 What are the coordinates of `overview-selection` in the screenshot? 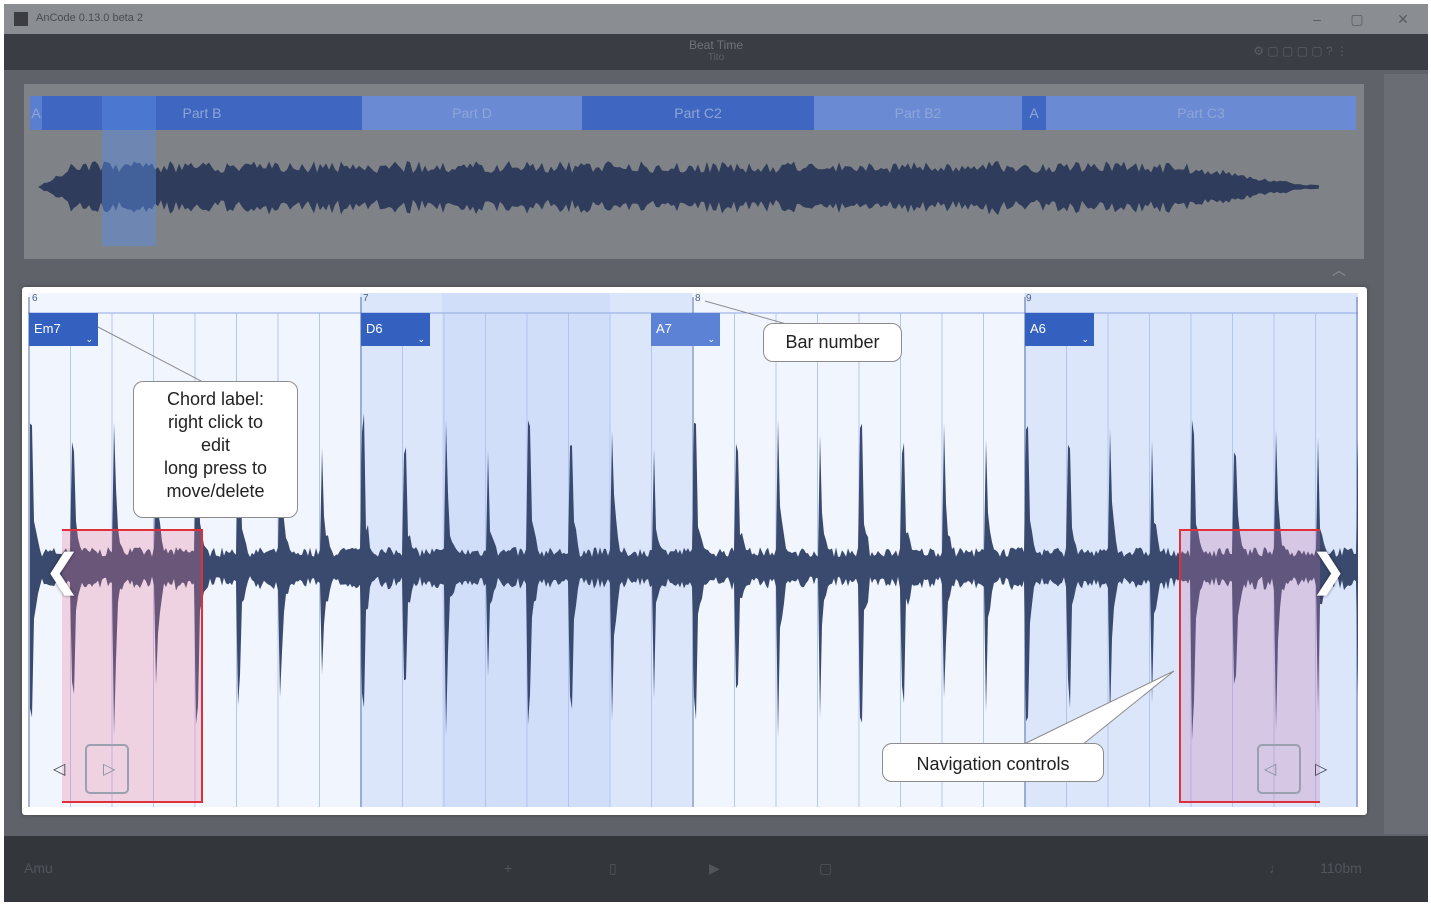 It's located at (129, 171).